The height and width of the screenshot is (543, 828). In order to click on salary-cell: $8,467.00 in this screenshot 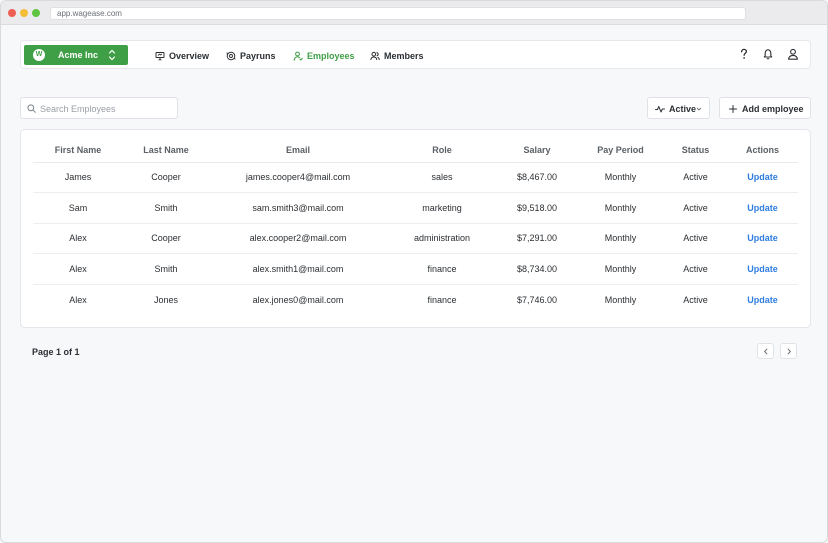, I will do `click(537, 177)`.